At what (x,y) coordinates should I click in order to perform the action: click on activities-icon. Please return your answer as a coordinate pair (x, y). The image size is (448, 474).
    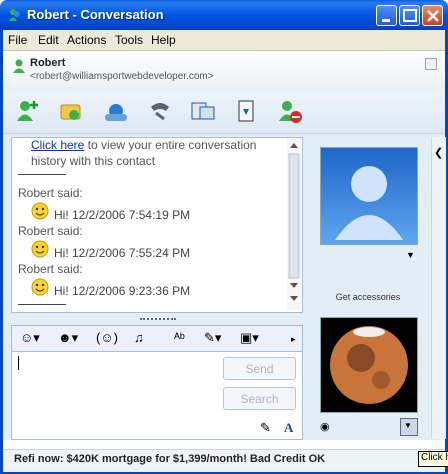
    Looking at the image, I should click on (203, 111).